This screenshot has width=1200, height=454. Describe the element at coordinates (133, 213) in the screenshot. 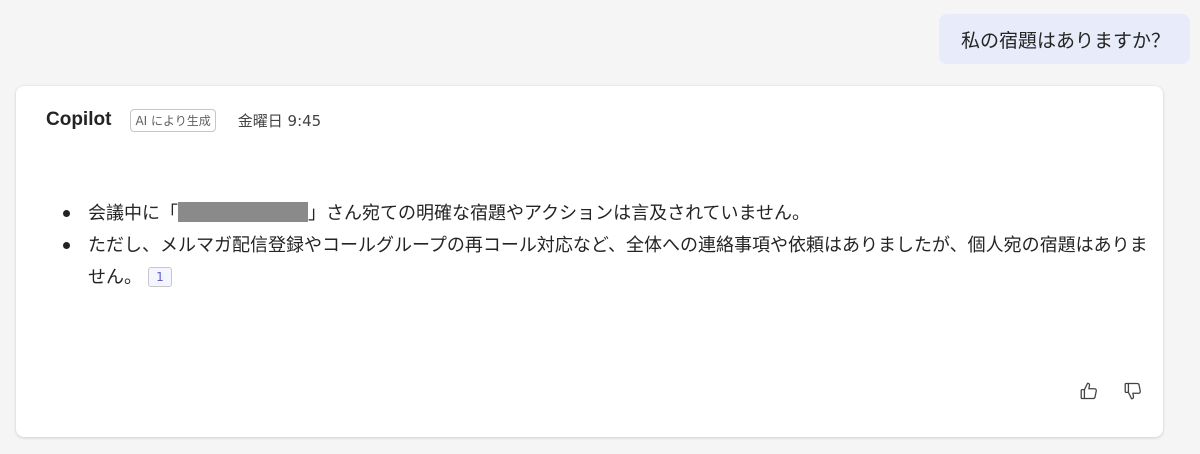

I see `bullet-text-prefix: 会議中に「` at that location.